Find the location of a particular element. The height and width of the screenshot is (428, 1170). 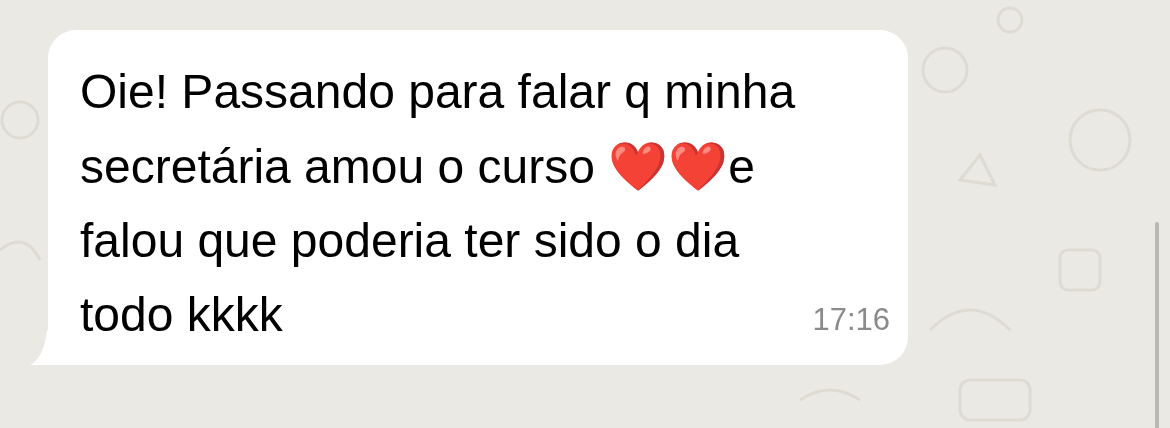

timestamp: 17:16 is located at coordinates (851, 319).